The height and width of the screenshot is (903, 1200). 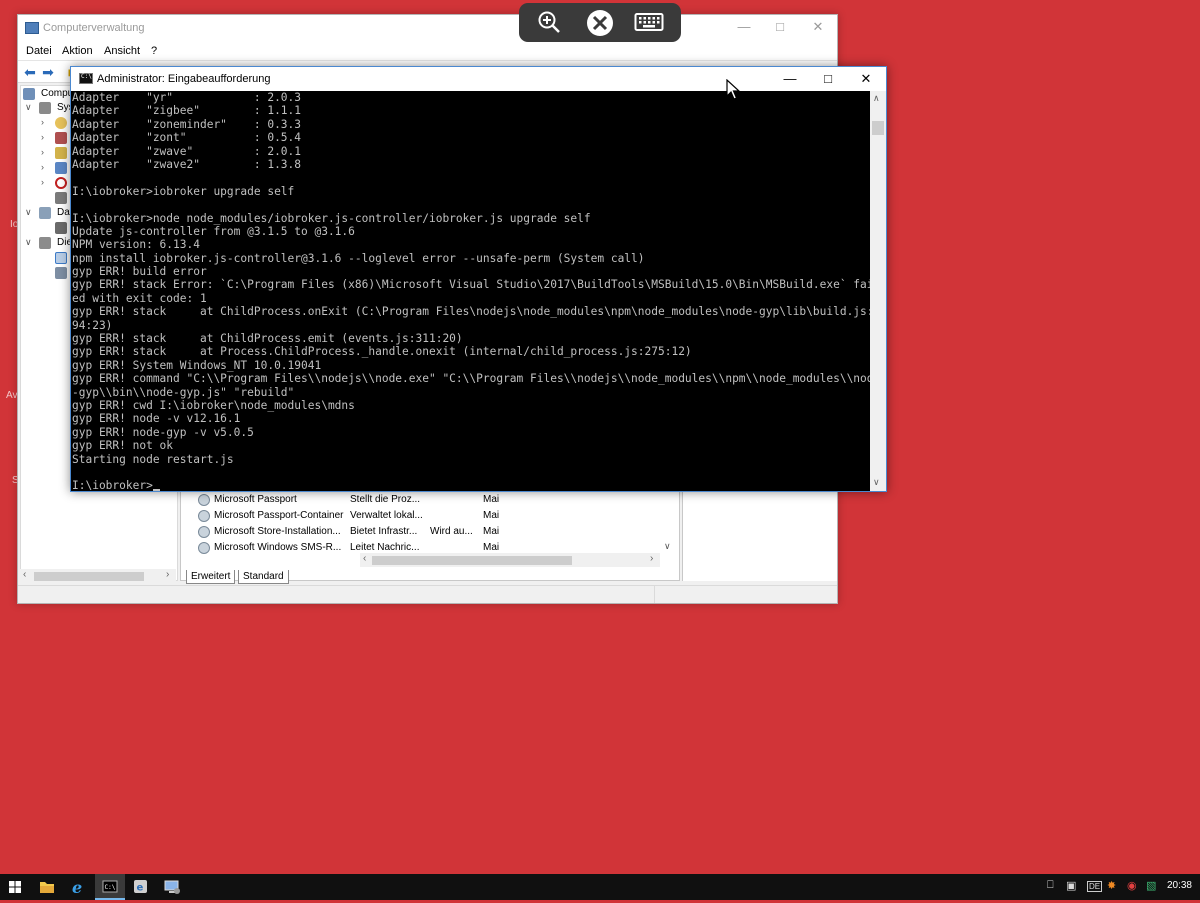 I want to click on network-icon: ▣, so click(x=1071, y=885).